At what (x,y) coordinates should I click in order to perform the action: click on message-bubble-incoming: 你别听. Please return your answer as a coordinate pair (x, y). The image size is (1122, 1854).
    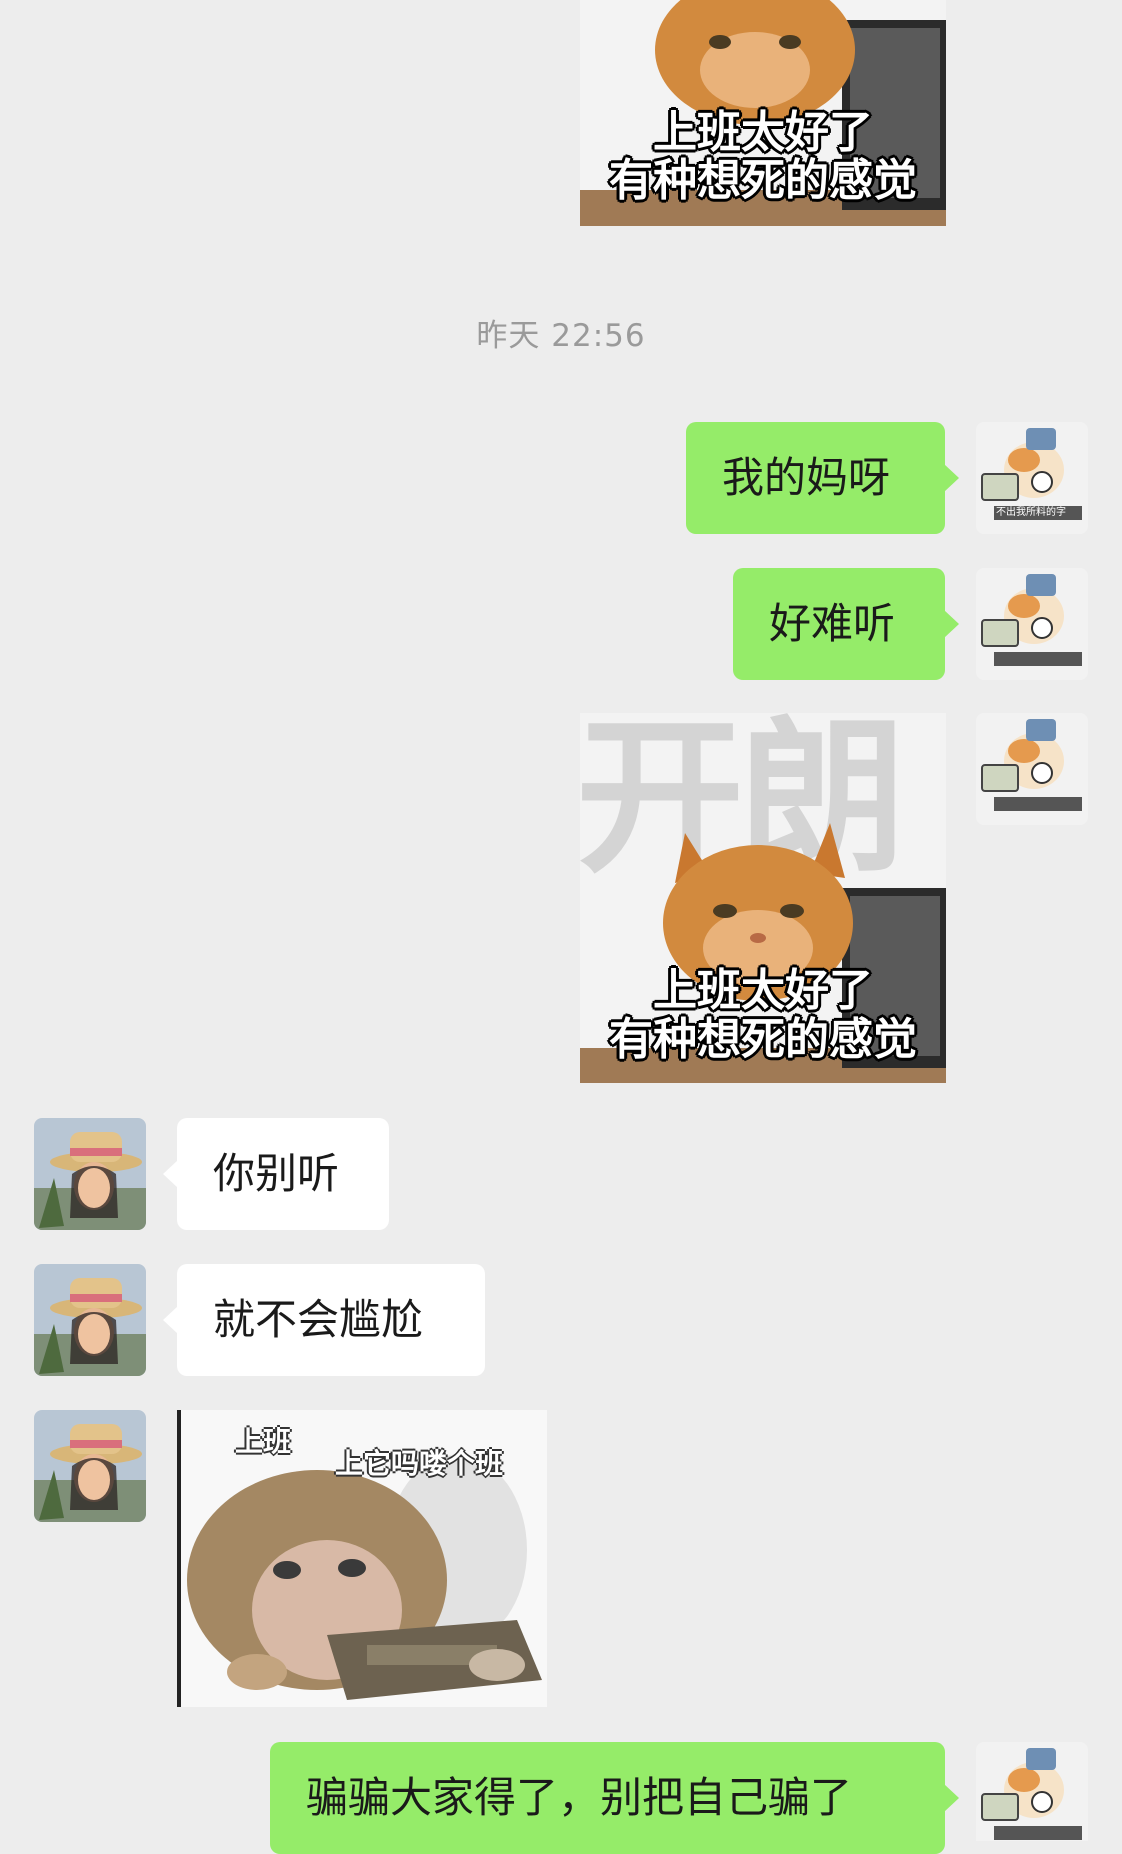
    Looking at the image, I should click on (276, 1174).